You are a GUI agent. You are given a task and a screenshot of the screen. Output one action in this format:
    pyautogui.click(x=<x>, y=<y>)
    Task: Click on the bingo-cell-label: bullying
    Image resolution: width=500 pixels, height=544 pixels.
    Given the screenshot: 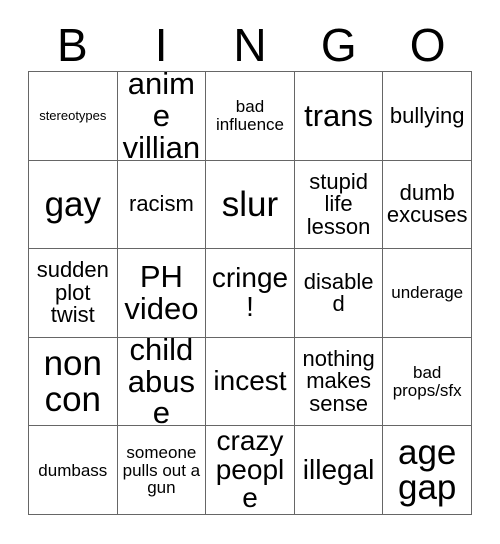 What is the action you would take?
    pyautogui.click(x=427, y=115)
    